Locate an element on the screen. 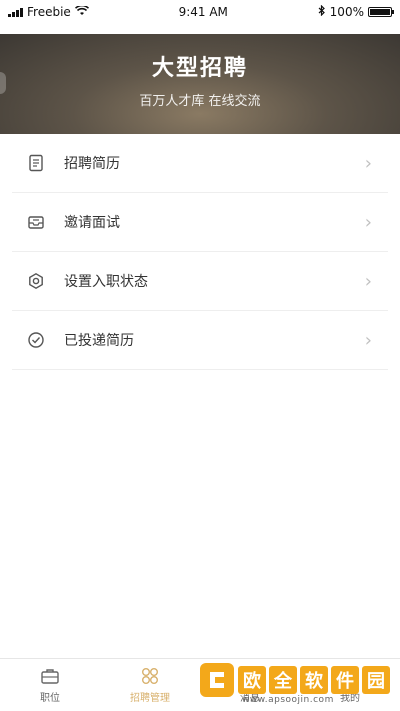 This screenshot has width=400, height=711. bluetooth-icon is located at coordinates (322, 11).